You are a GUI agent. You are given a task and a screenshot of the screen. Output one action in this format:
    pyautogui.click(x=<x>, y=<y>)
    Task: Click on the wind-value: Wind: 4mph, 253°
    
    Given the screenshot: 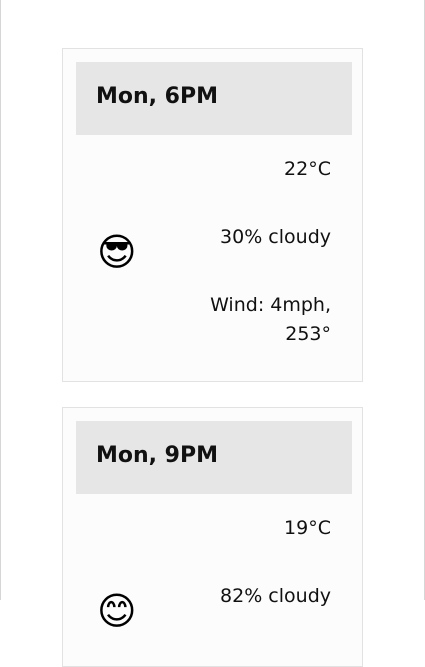 What is the action you would take?
    pyautogui.click(x=270, y=319)
    